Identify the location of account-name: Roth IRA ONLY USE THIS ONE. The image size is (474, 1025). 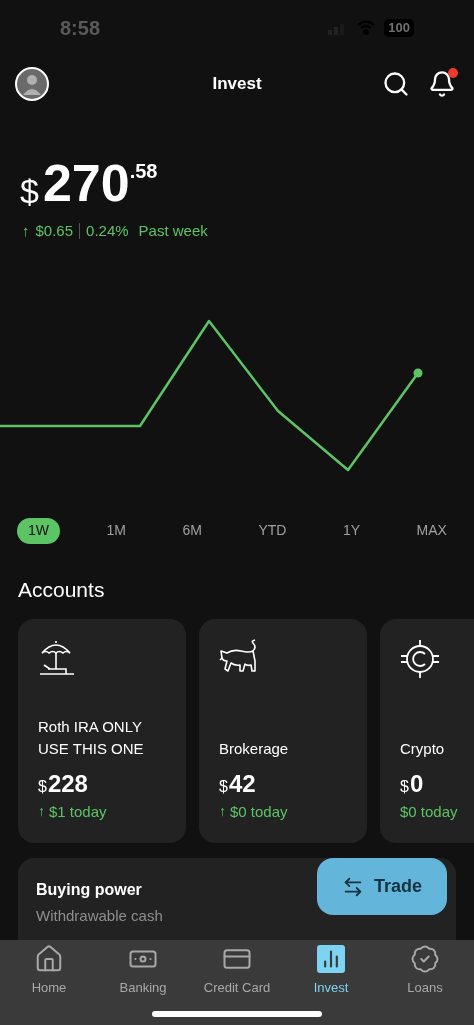
(91, 737).